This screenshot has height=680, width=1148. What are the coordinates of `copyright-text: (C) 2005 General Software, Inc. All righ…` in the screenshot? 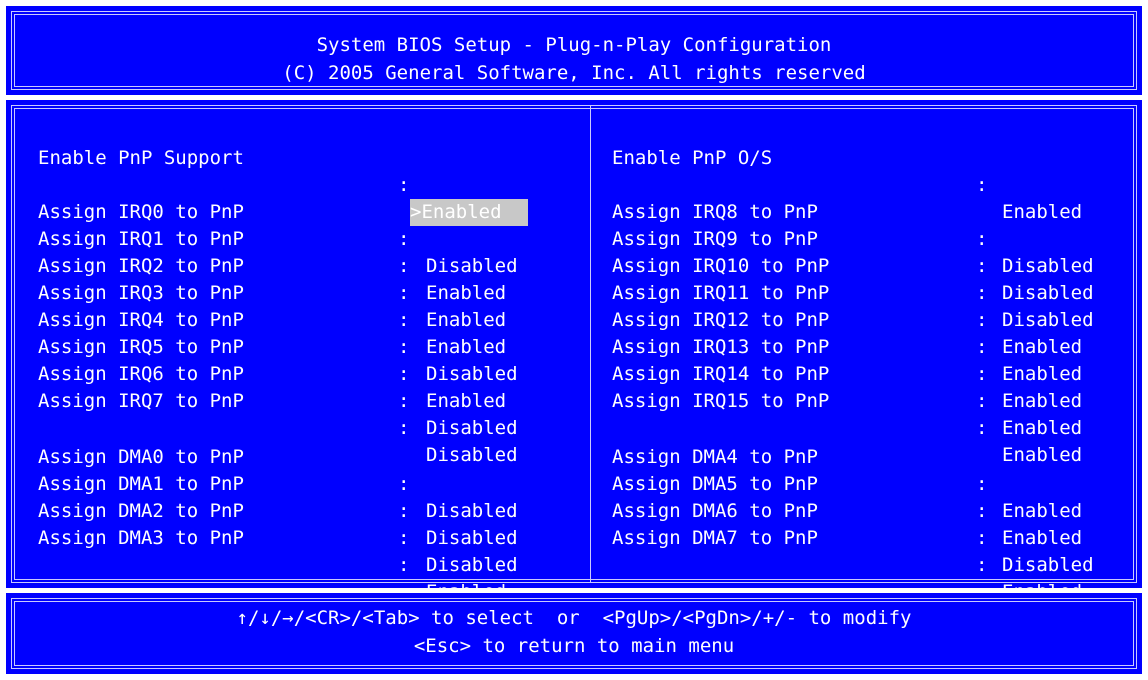 It's located at (574, 73).